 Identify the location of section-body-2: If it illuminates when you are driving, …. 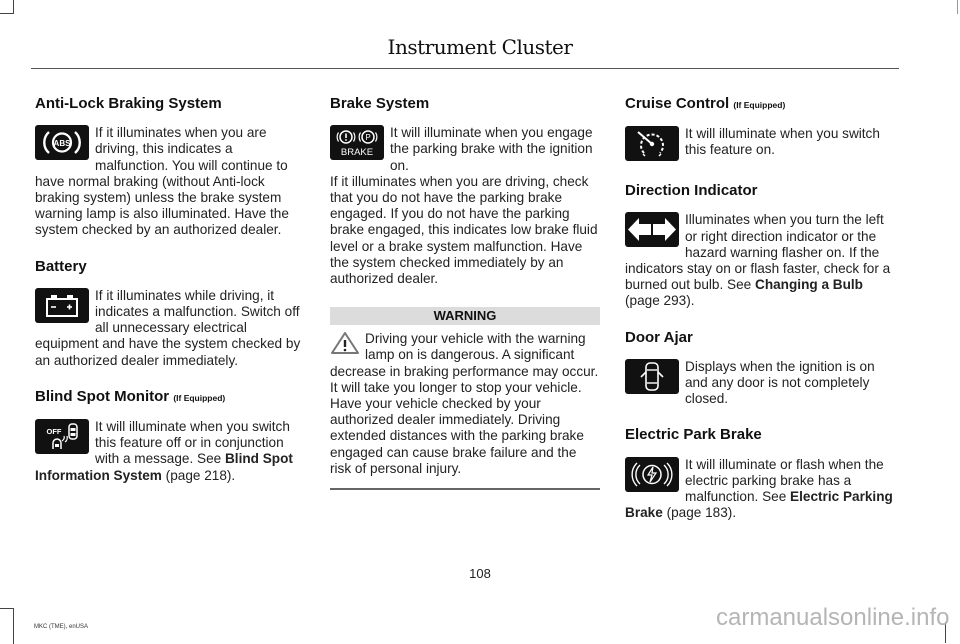
(464, 230).